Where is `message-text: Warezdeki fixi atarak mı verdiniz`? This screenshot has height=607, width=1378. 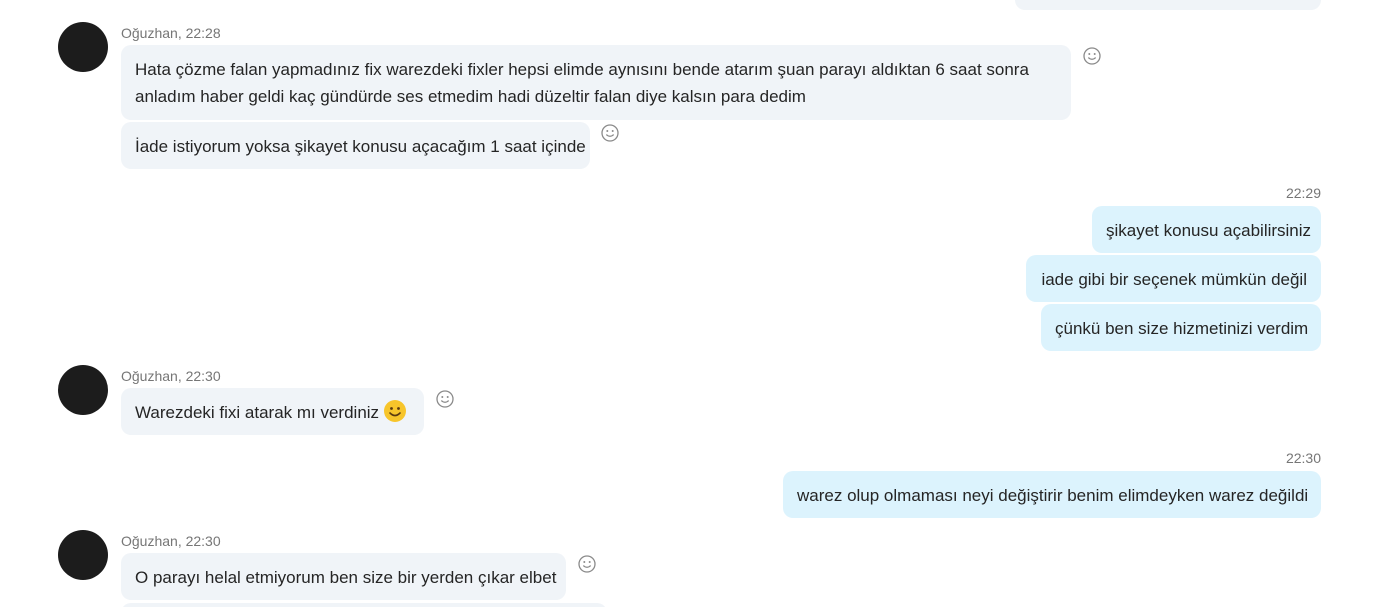 message-text: Warezdeki fixi atarak mı verdiniz is located at coordinates (257, 412).